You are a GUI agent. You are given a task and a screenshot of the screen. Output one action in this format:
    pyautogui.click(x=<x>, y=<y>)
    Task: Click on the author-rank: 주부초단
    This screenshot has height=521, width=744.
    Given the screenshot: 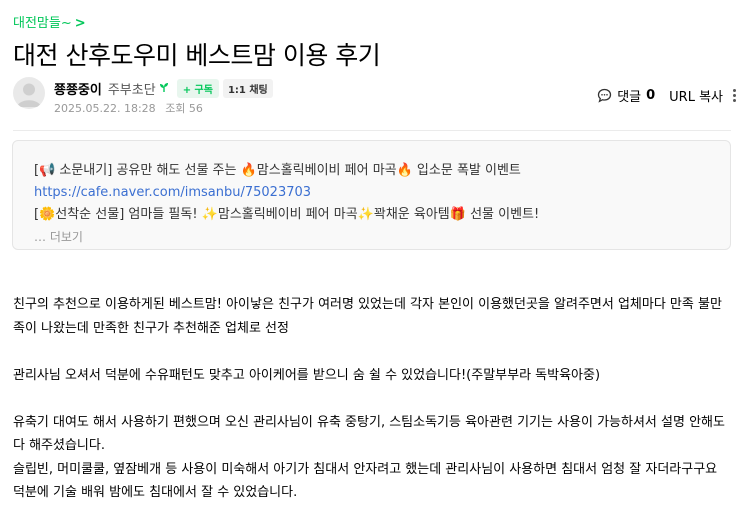 What is the action you would take?
    pyautogui.click(x=131, y=90)
    